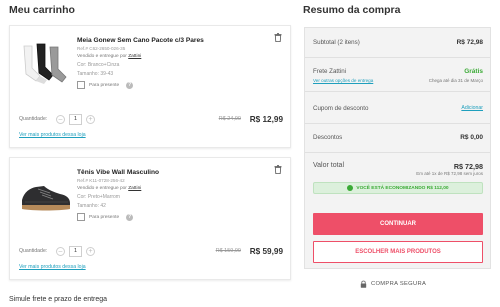 Image resolution: width=500 pixels, height=307 pixels. Describe the element at coordinates (398, 166) in the screenshot. I see `total-row: Valor total R$ 72,98` at that location.